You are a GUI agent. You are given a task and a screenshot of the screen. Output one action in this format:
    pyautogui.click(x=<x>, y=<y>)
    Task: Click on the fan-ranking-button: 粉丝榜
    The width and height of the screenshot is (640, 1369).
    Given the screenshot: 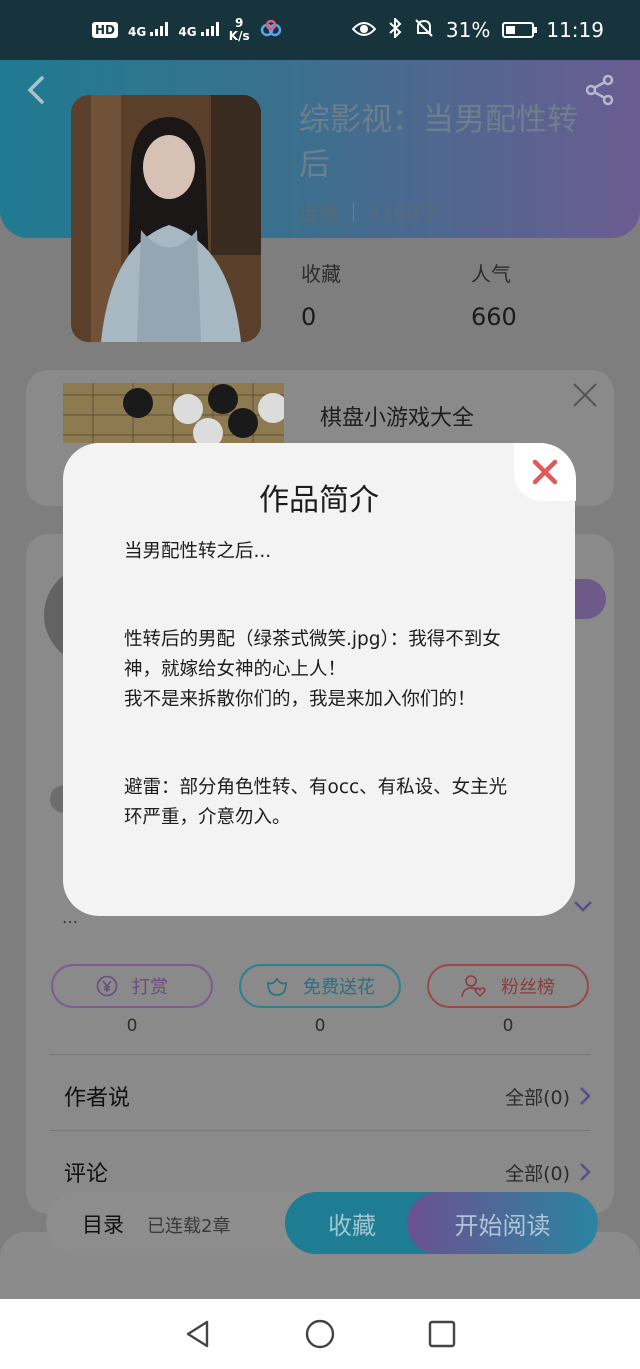 What is the action you would take?
    pyautogui.click(x=508, y=986)
    